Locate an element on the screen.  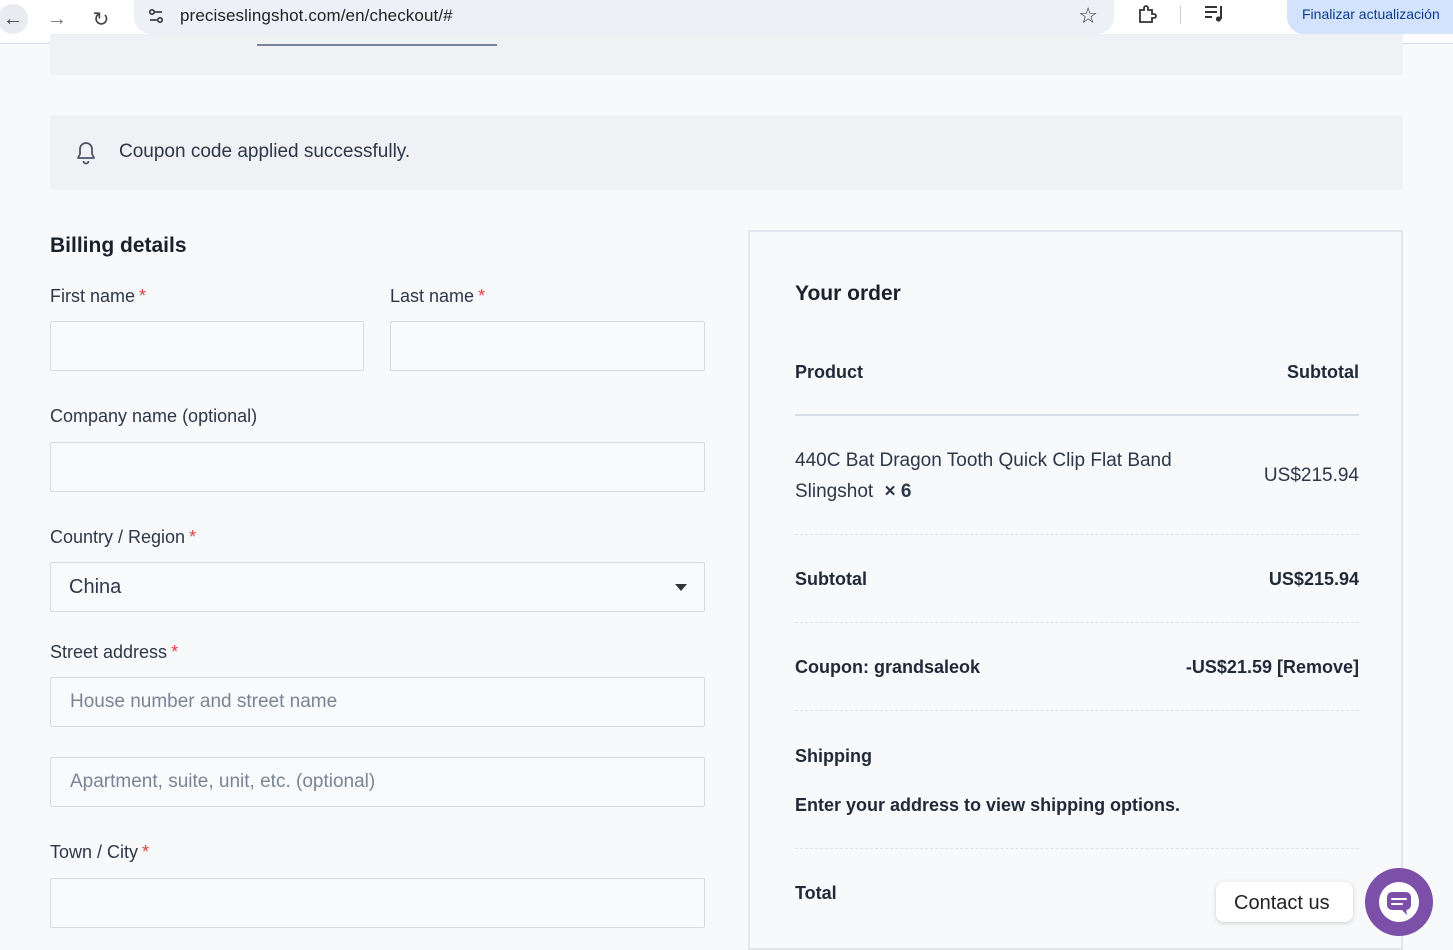
chat-launcher-button is located at coordinates (1399, 902).